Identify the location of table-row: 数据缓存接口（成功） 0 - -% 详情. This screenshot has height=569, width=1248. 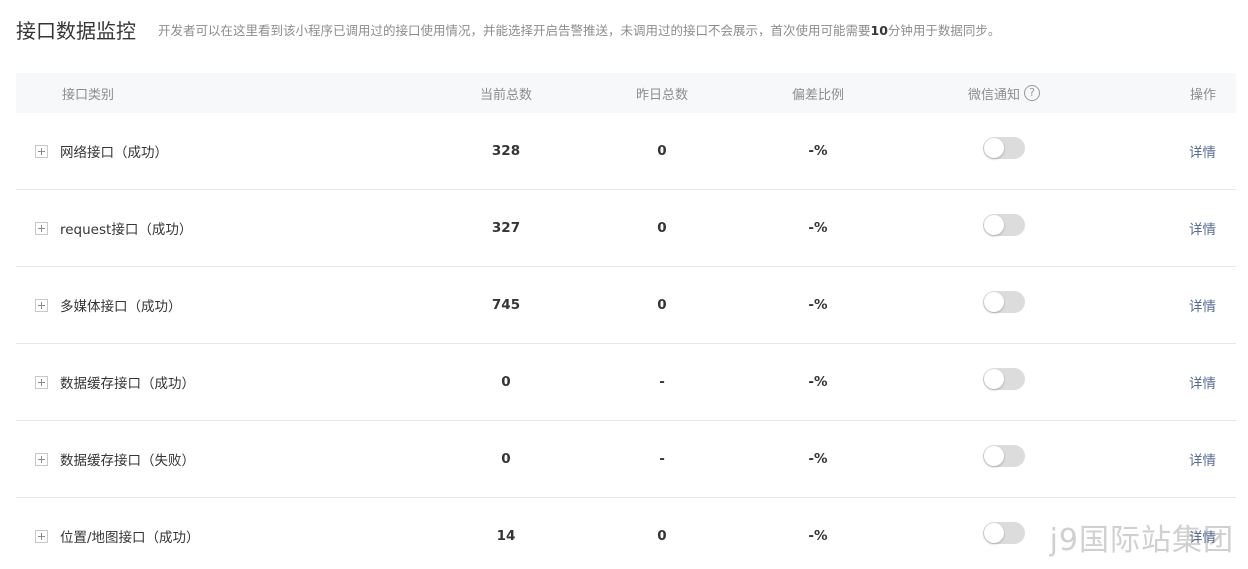
(626, 382).